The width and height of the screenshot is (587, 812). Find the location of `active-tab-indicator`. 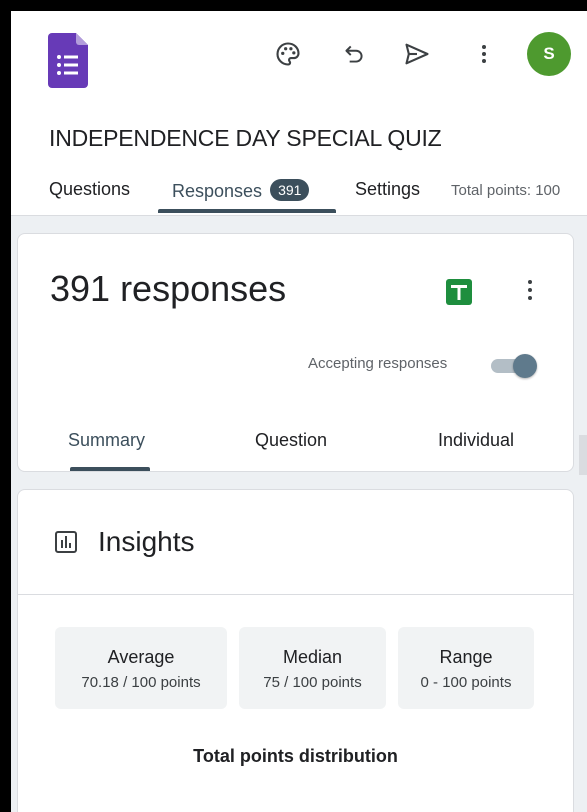

active-tab-indicator is located at coordinates (247, 211).